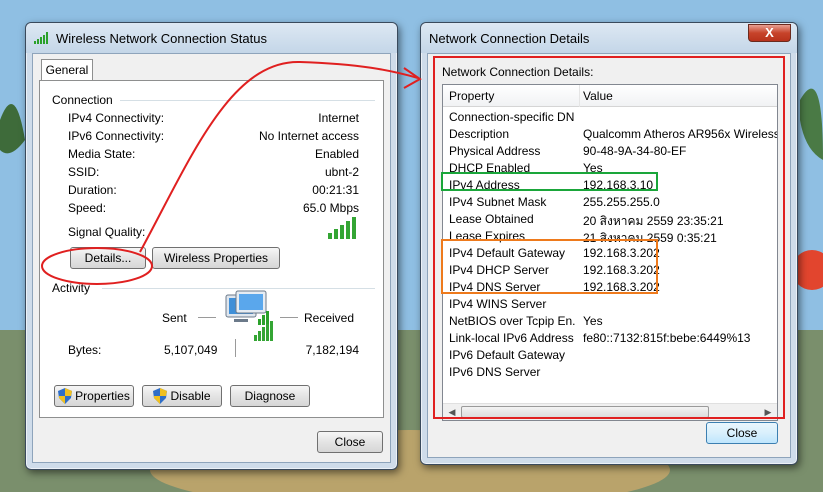  Describe the element at coordinates (518, 72) in the screenshot. I see `details-section-label: Network Connection Details:` at that location.